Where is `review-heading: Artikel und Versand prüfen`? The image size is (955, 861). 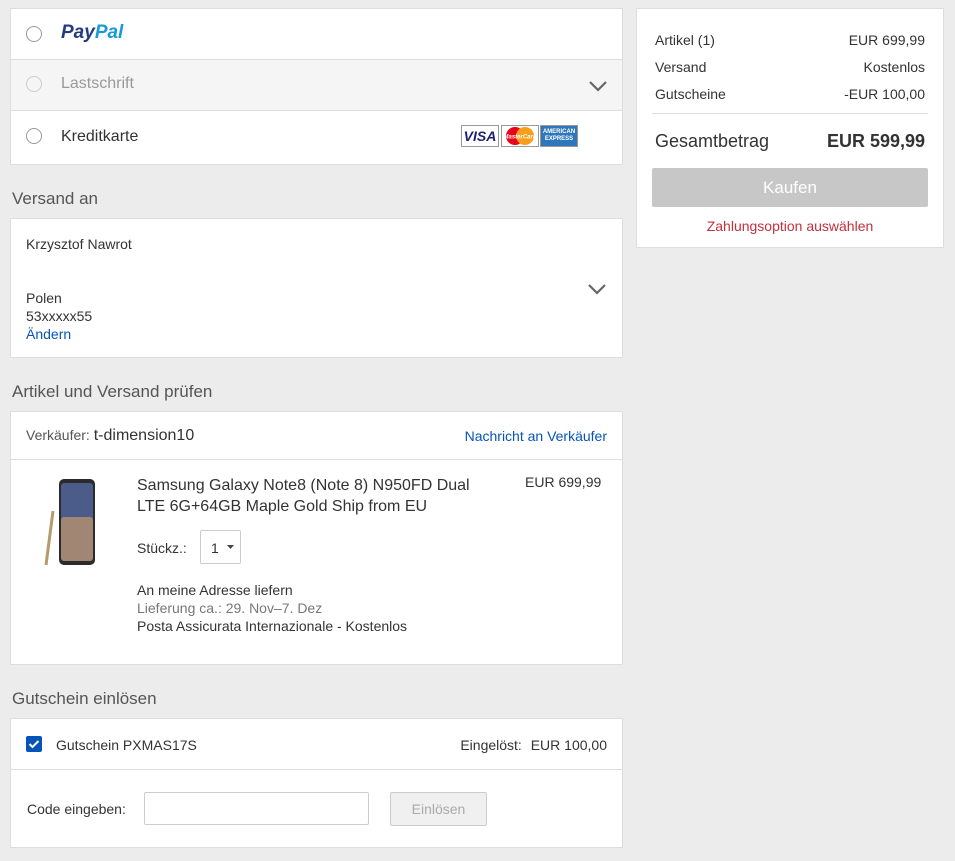
review-heading: Artikel und Versand prüfen is located at coordinates (112, 391).